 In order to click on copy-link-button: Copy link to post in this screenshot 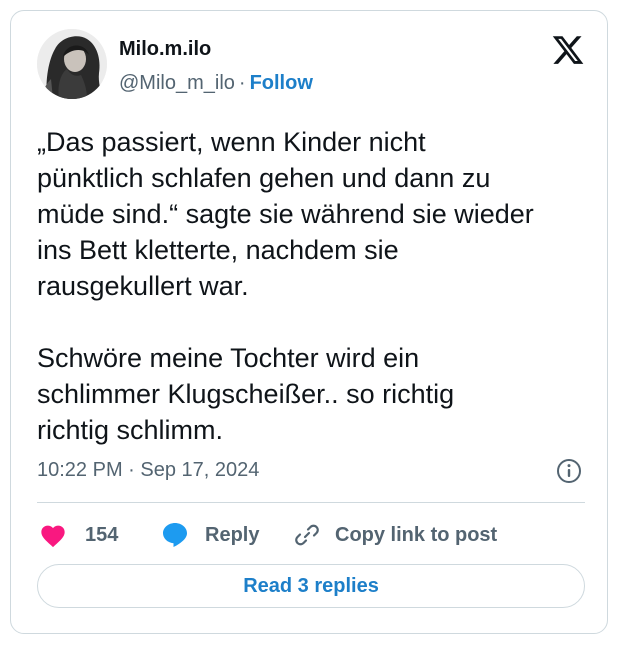, I will do `click(395, 535)`.